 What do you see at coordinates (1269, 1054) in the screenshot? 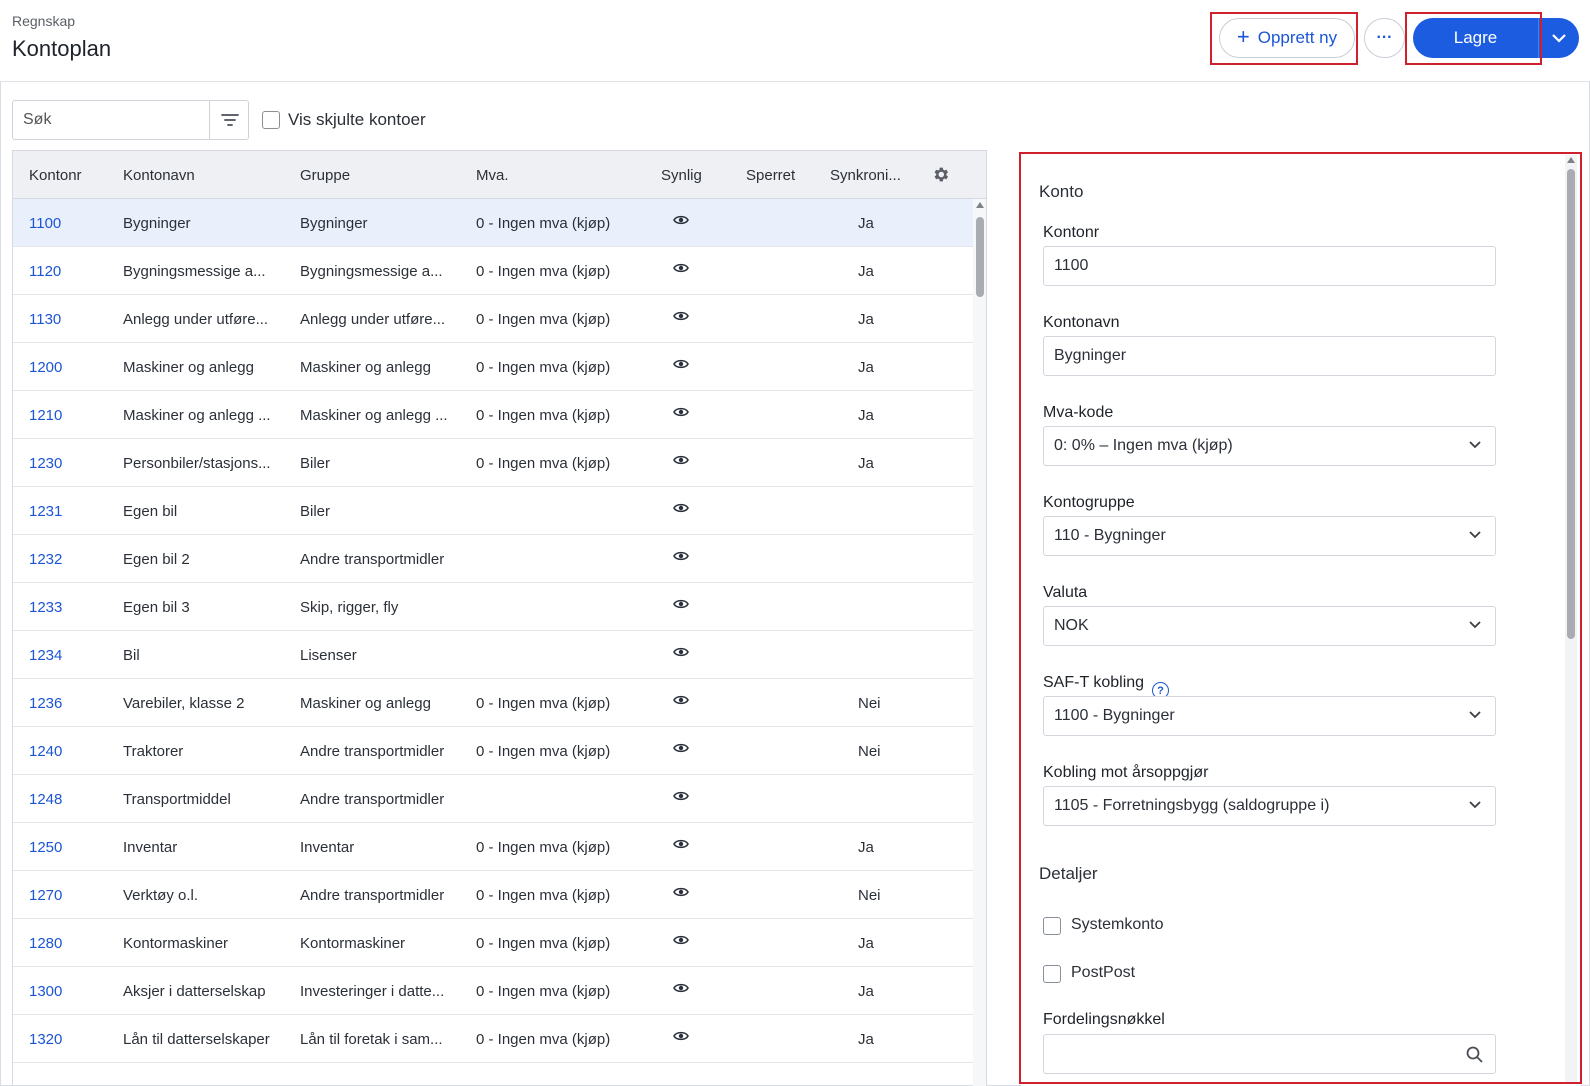
I see `fordelingsnokkel-input` at bounding box center [1269, 1054].